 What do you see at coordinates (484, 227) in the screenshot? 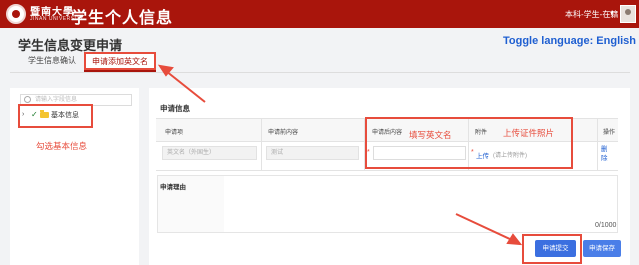
I see `arrow-to-submit` at bounding box center [484, 227].